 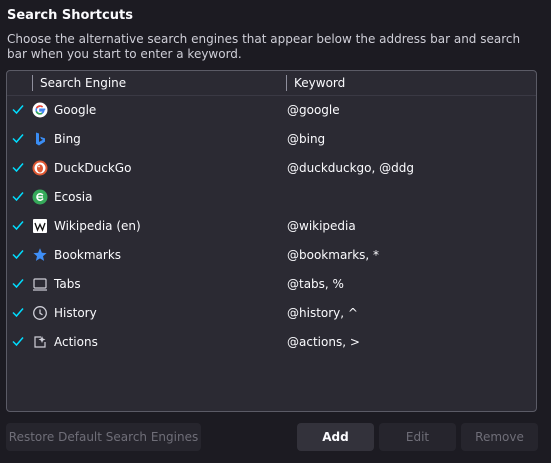 What do you see at coordinates (313, 110) in the screenshot?
I see `engine-keyword: @google` at bounding box center [313, 110].